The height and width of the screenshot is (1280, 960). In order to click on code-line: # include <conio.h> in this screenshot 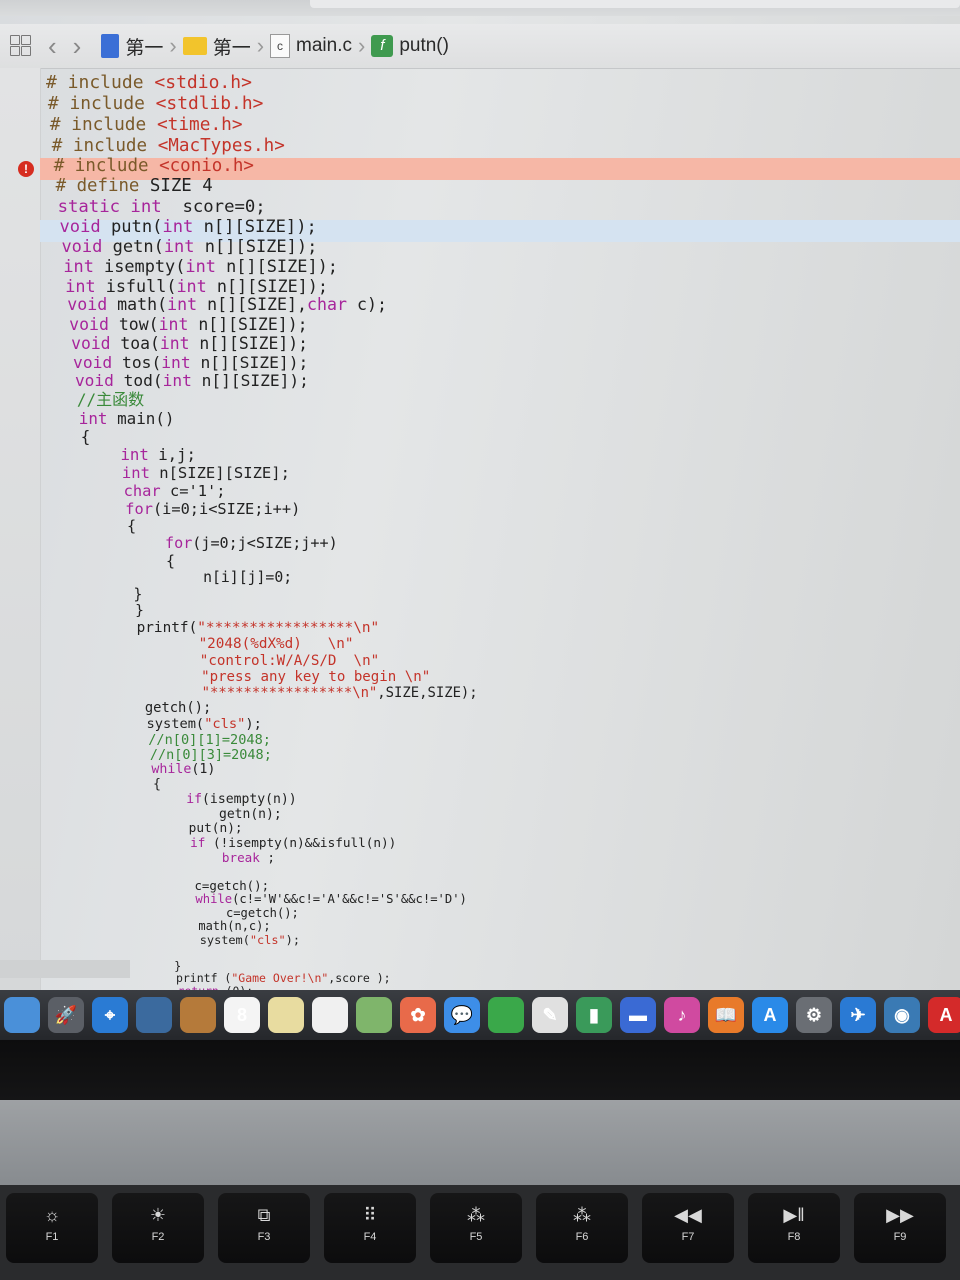, I will do `click(154, 166)`.